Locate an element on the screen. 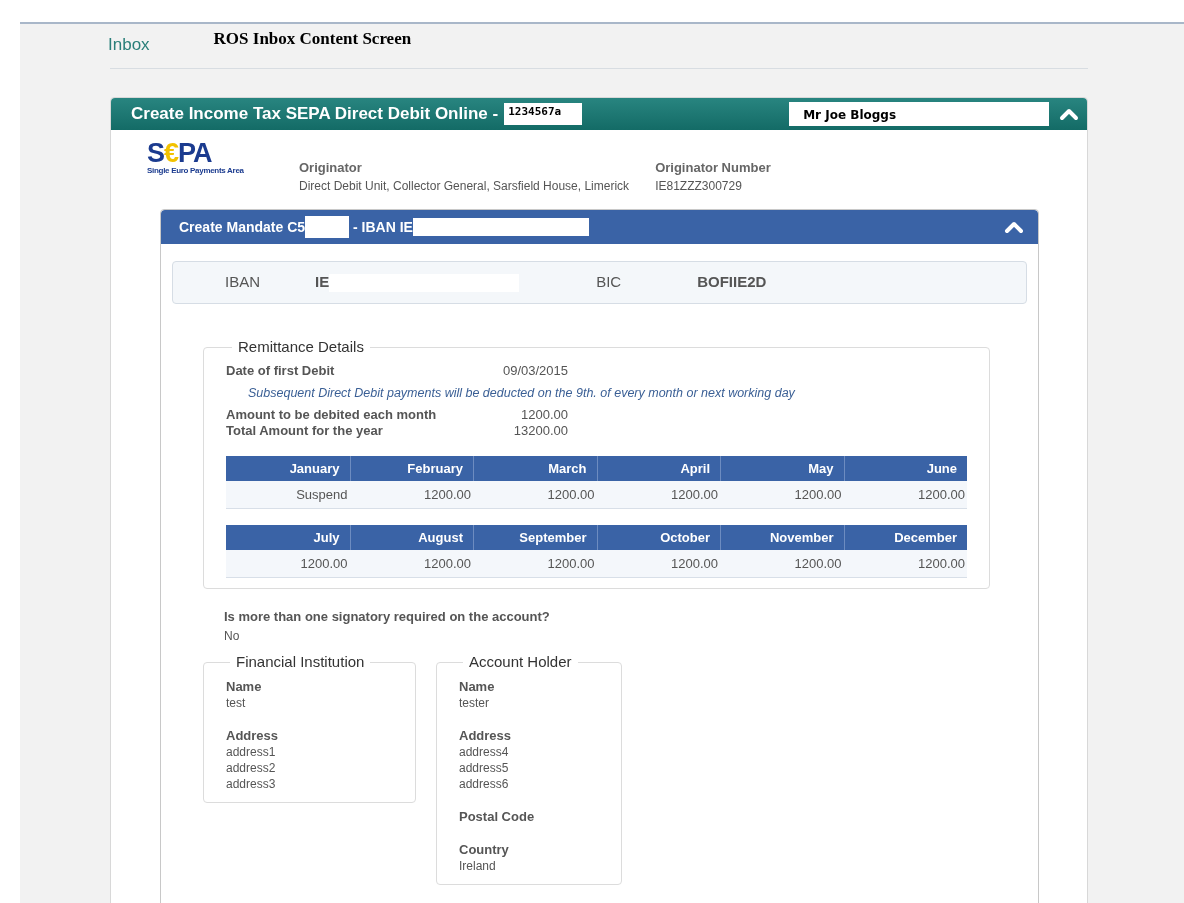 The width and height of the screenshot is (1184, 903). month-header: November is located at coordinates (782, 538).